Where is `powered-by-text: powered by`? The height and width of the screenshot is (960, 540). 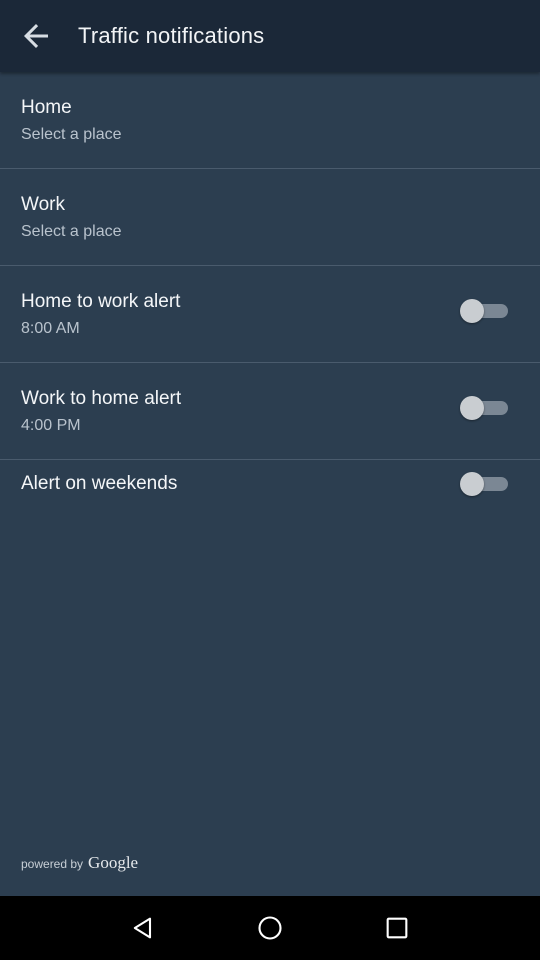
powered-by-text: powered by is located at coordinates (52, 864).